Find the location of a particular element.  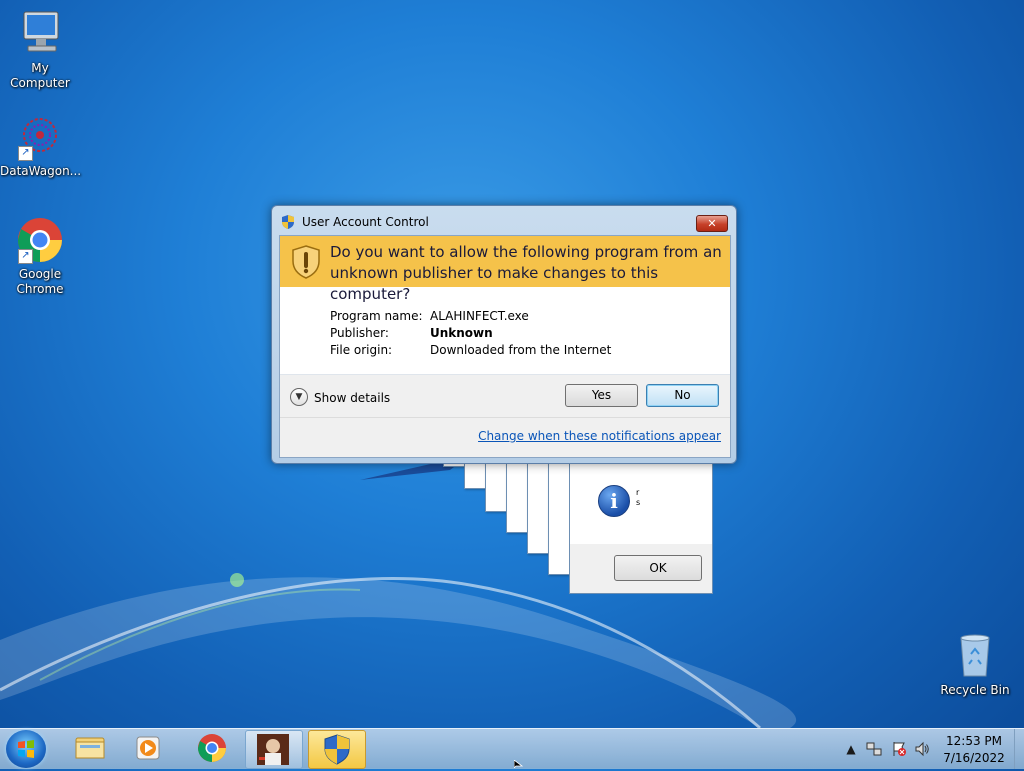

taskbar-uac is located at coordinates (337, 749).